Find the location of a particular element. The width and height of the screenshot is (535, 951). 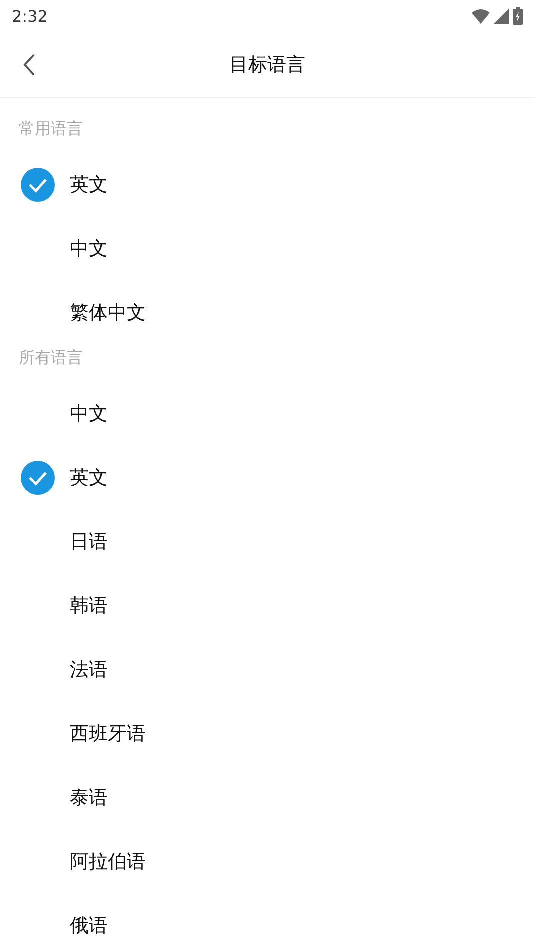

wifi-icon is located at coordinates (481, 16).